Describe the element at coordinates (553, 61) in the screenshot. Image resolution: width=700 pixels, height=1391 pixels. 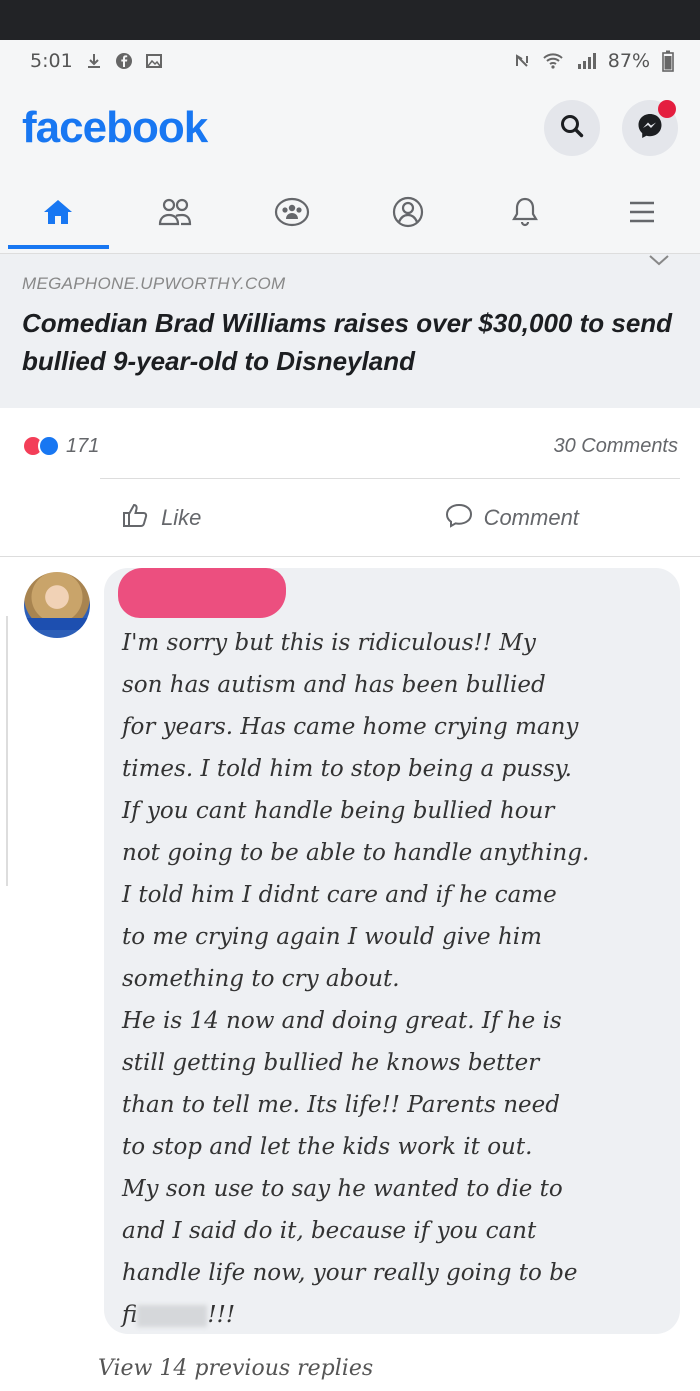
I see `wifi-icon` at that location.